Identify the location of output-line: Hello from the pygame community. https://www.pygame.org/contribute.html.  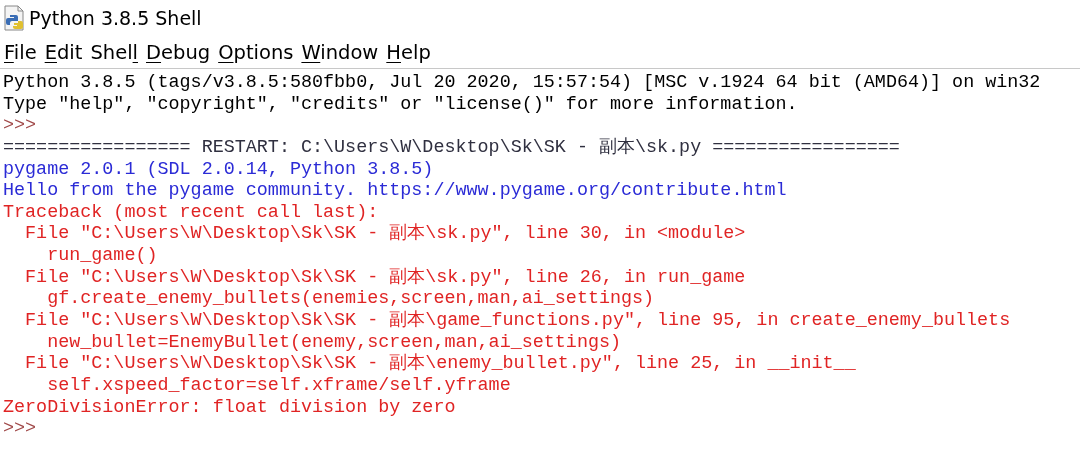
(395, 191).